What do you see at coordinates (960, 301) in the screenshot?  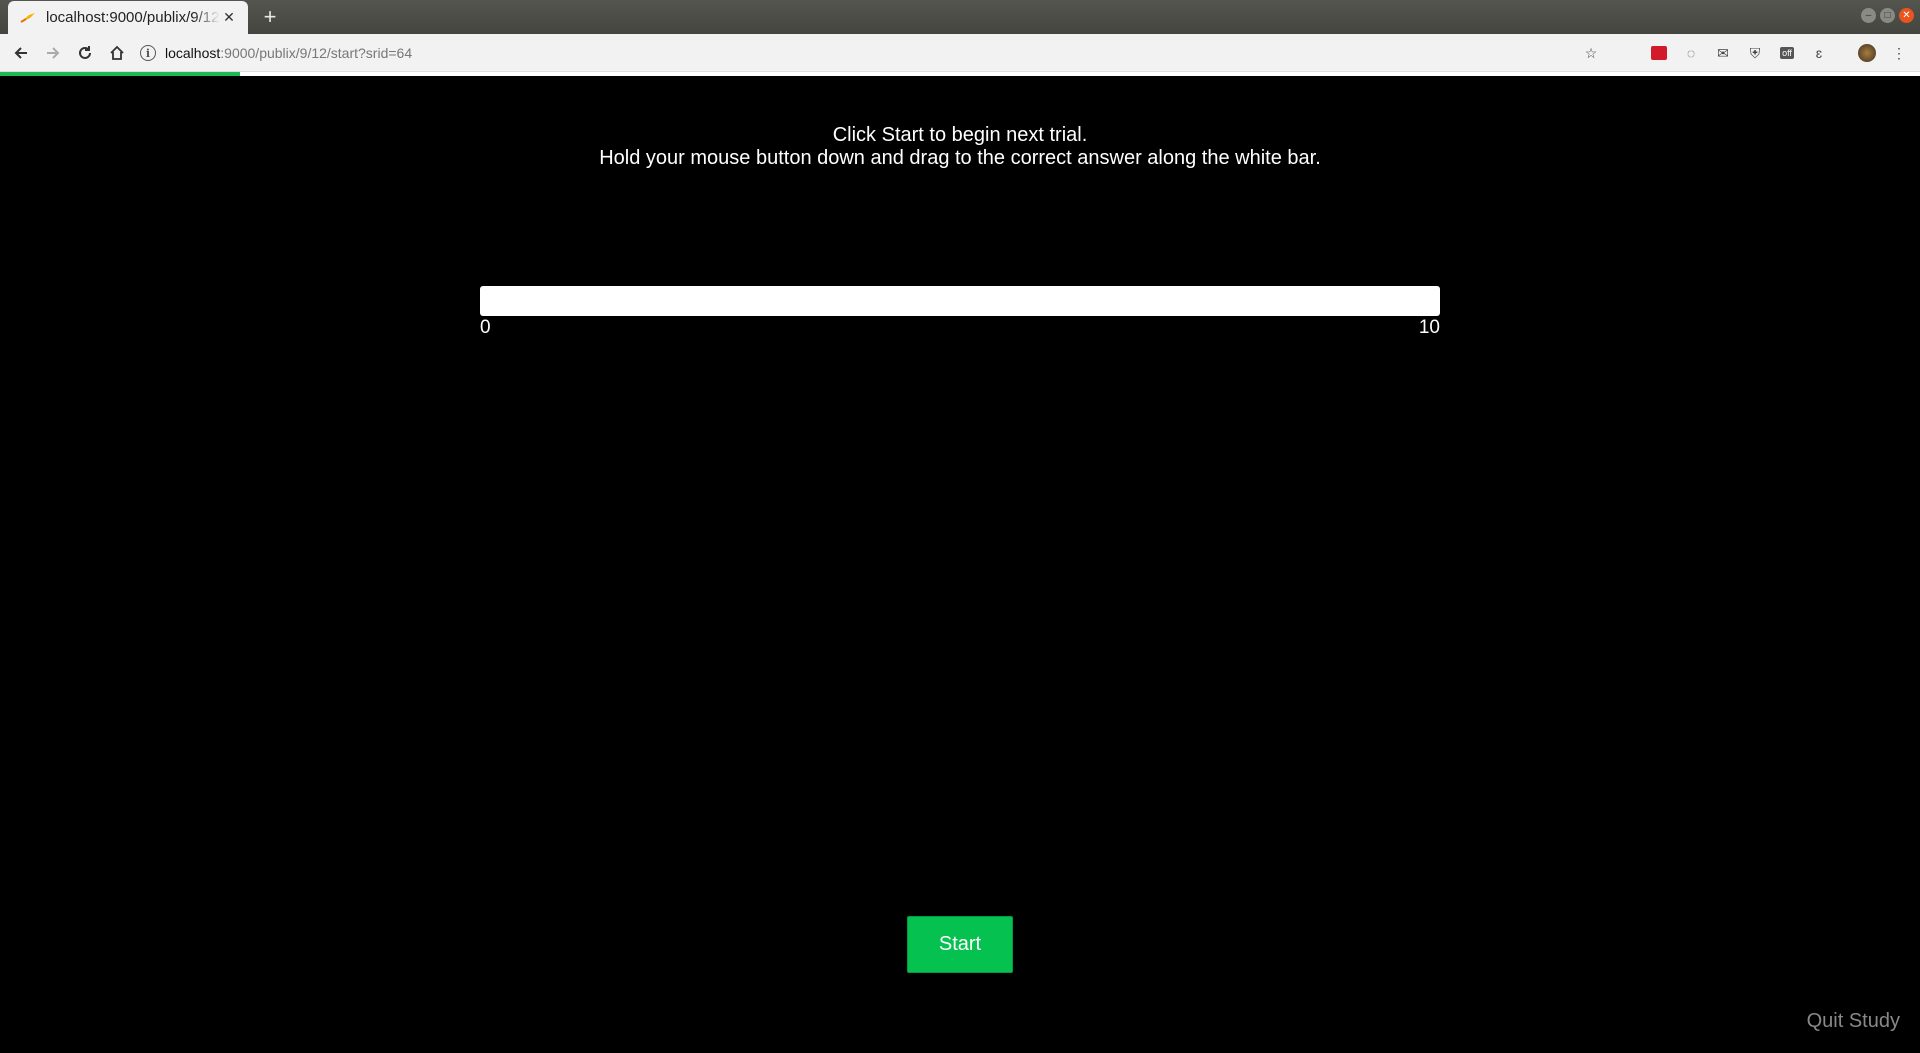 I see `answer-slider-bar` at bounding box center [960, 301].